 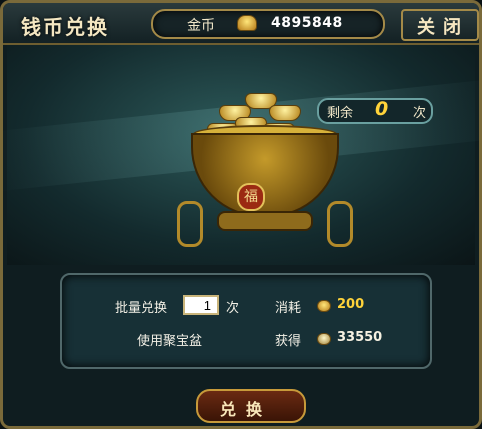 What do you see at coordinates (170, 341) in the screenshot?
I see `use-treasure-bowl-label: 使用聚宝盆` at bounding box center [170, 341].